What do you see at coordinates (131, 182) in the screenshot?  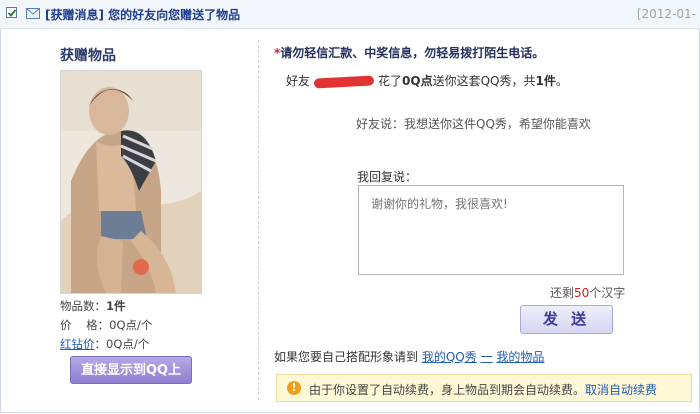 I see `gift-preview-image` at bounding box center [131, 182].